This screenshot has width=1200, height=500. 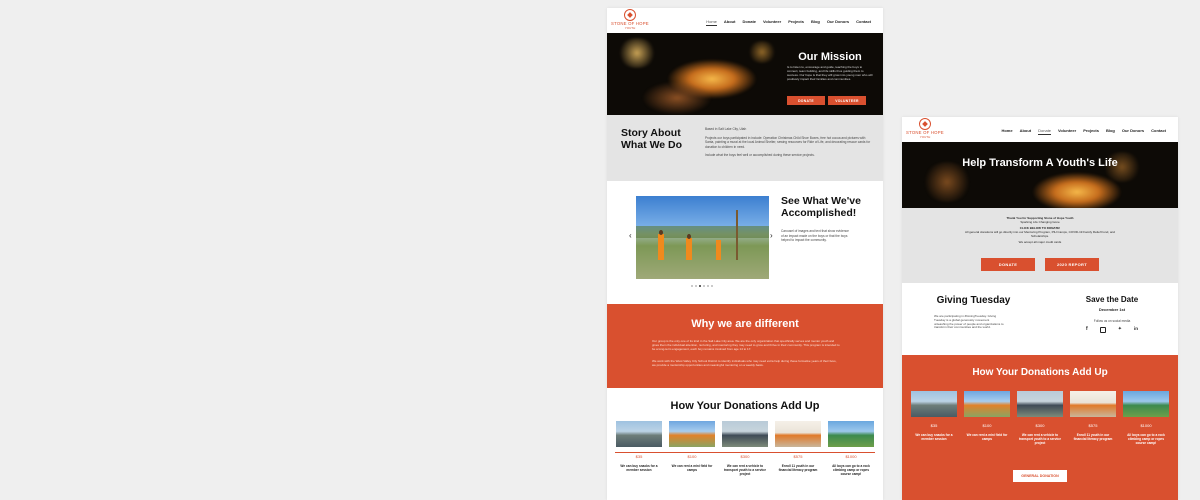 I want to click on story-location: Based in Salt Lake City, Utah, so click(x=726, y=129).